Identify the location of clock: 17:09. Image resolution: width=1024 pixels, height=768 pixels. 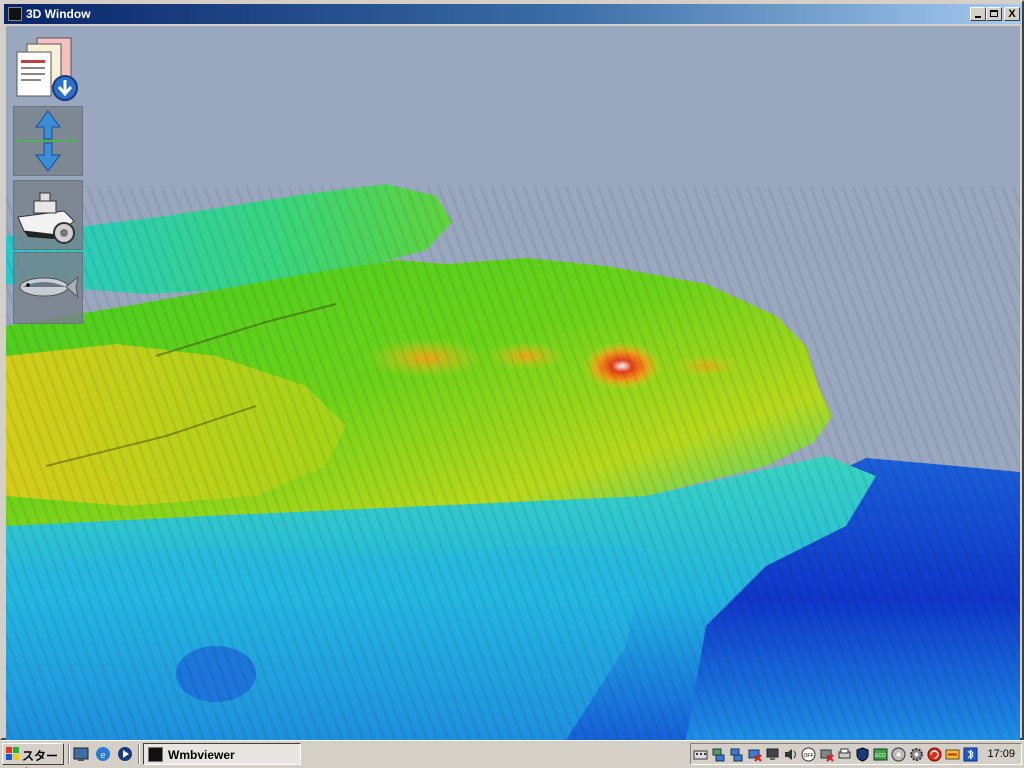
(1001, 754).